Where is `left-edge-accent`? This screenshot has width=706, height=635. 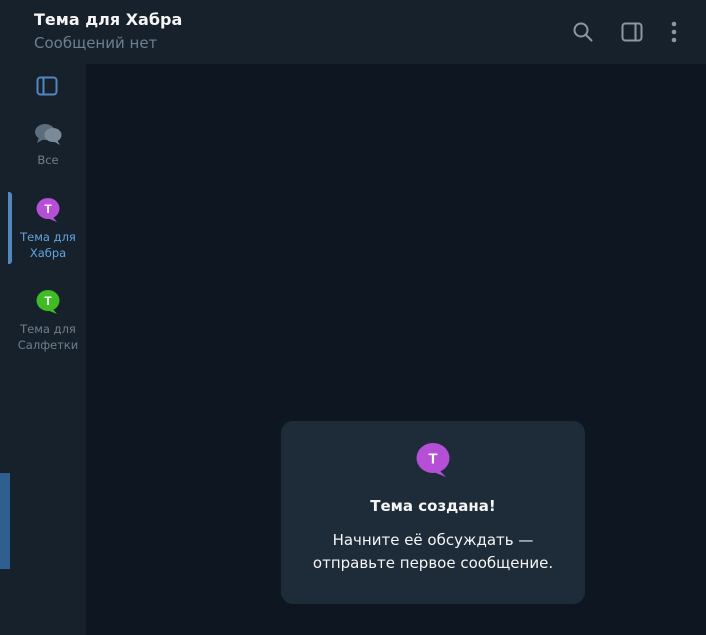
left-edge-accent is located at coordinates (5, 521).